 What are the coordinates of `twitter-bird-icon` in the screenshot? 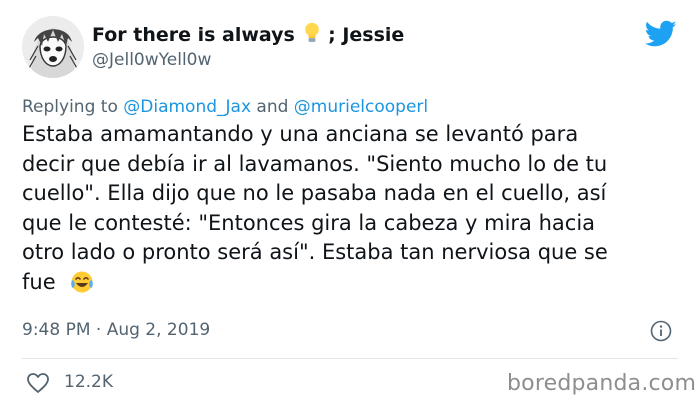 It's located at (661, 34).